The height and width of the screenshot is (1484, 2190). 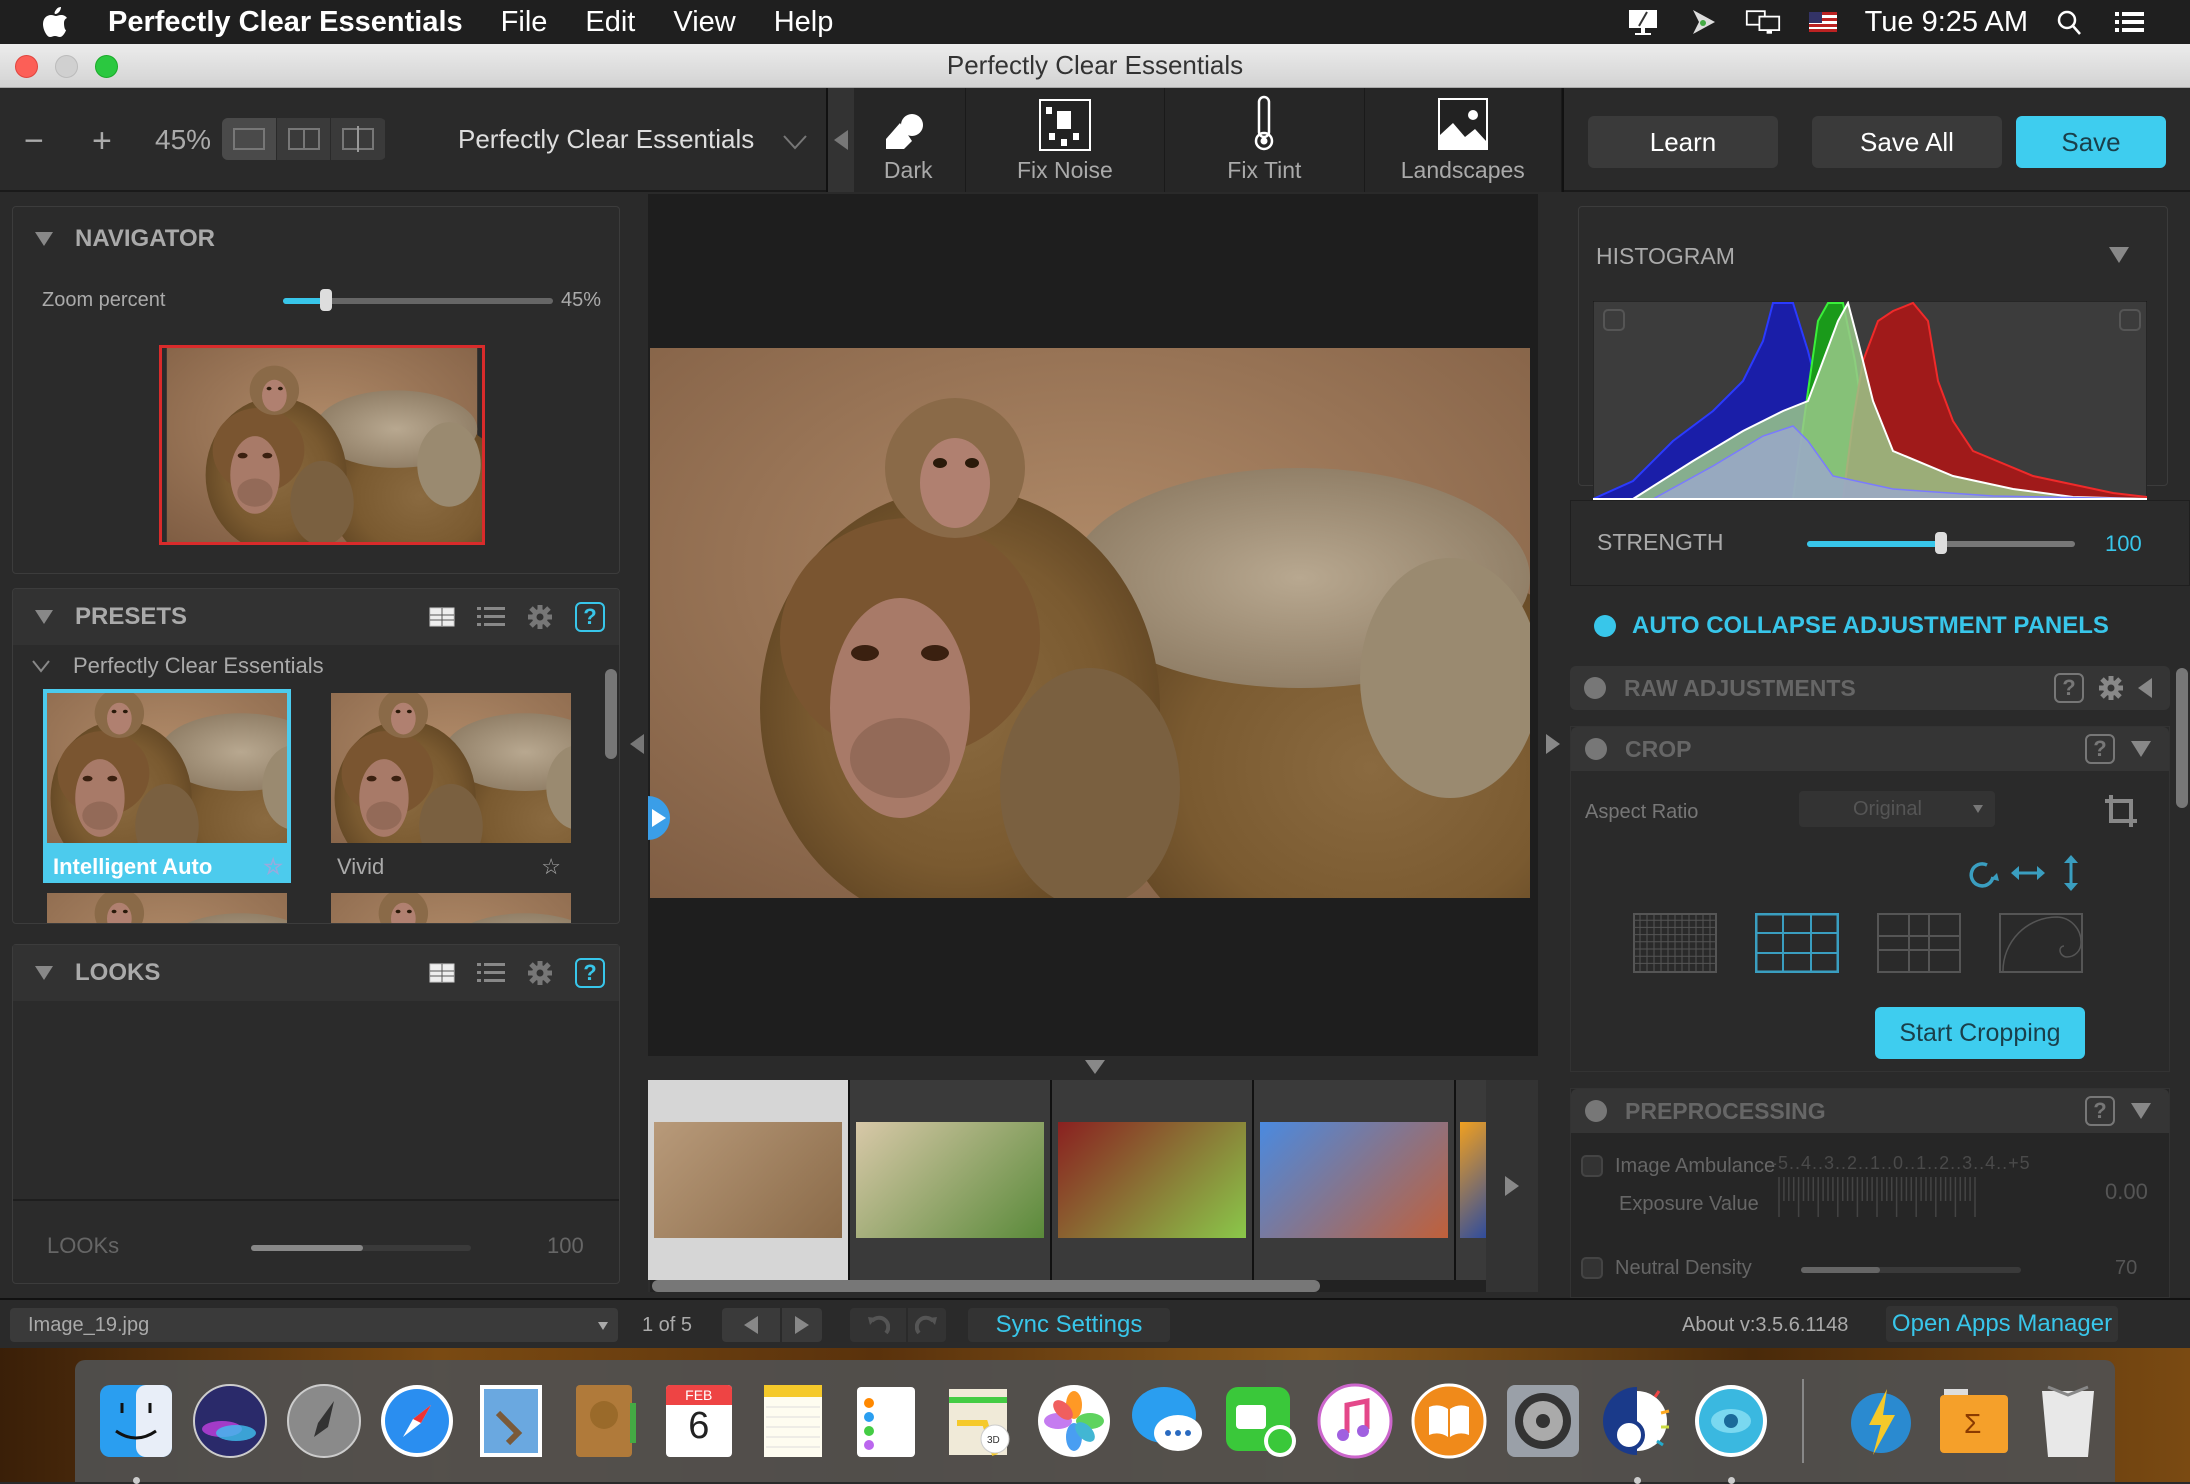 What do you see at coordinates (2070, 22) in the screenshot?
I see `spotlight-search-icon` at bounding box center [2070, 22].